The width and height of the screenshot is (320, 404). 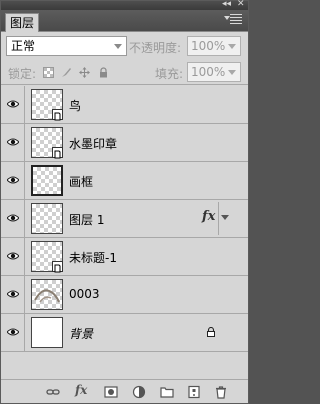 What do you see at coordinates (84, 294) in the screenshot?
I see `layer-name: 0003` at bounding box center [84, 294].